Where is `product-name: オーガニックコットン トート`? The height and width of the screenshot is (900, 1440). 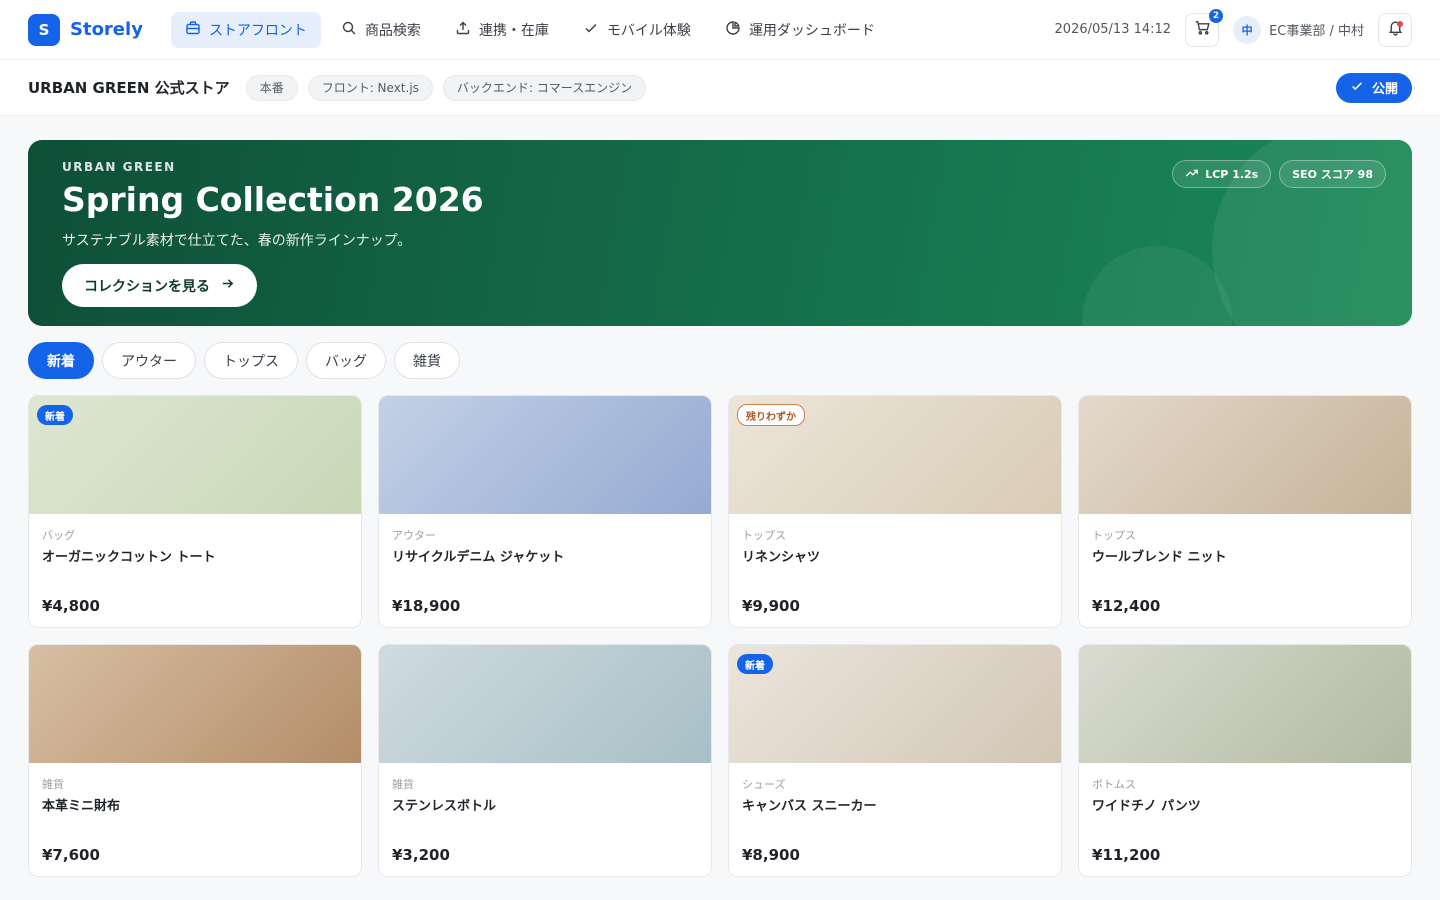 product-name: オーガニックコットン トート is located at coordinates (129, 557).